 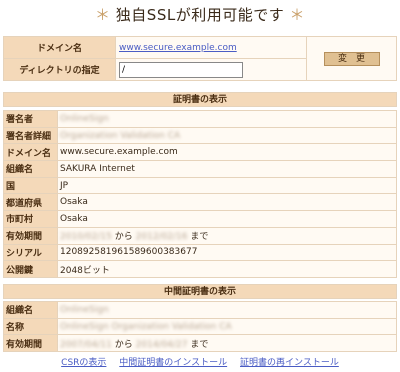 I want to click on row-label: 署名者詳細, so click(x=30, y=135).